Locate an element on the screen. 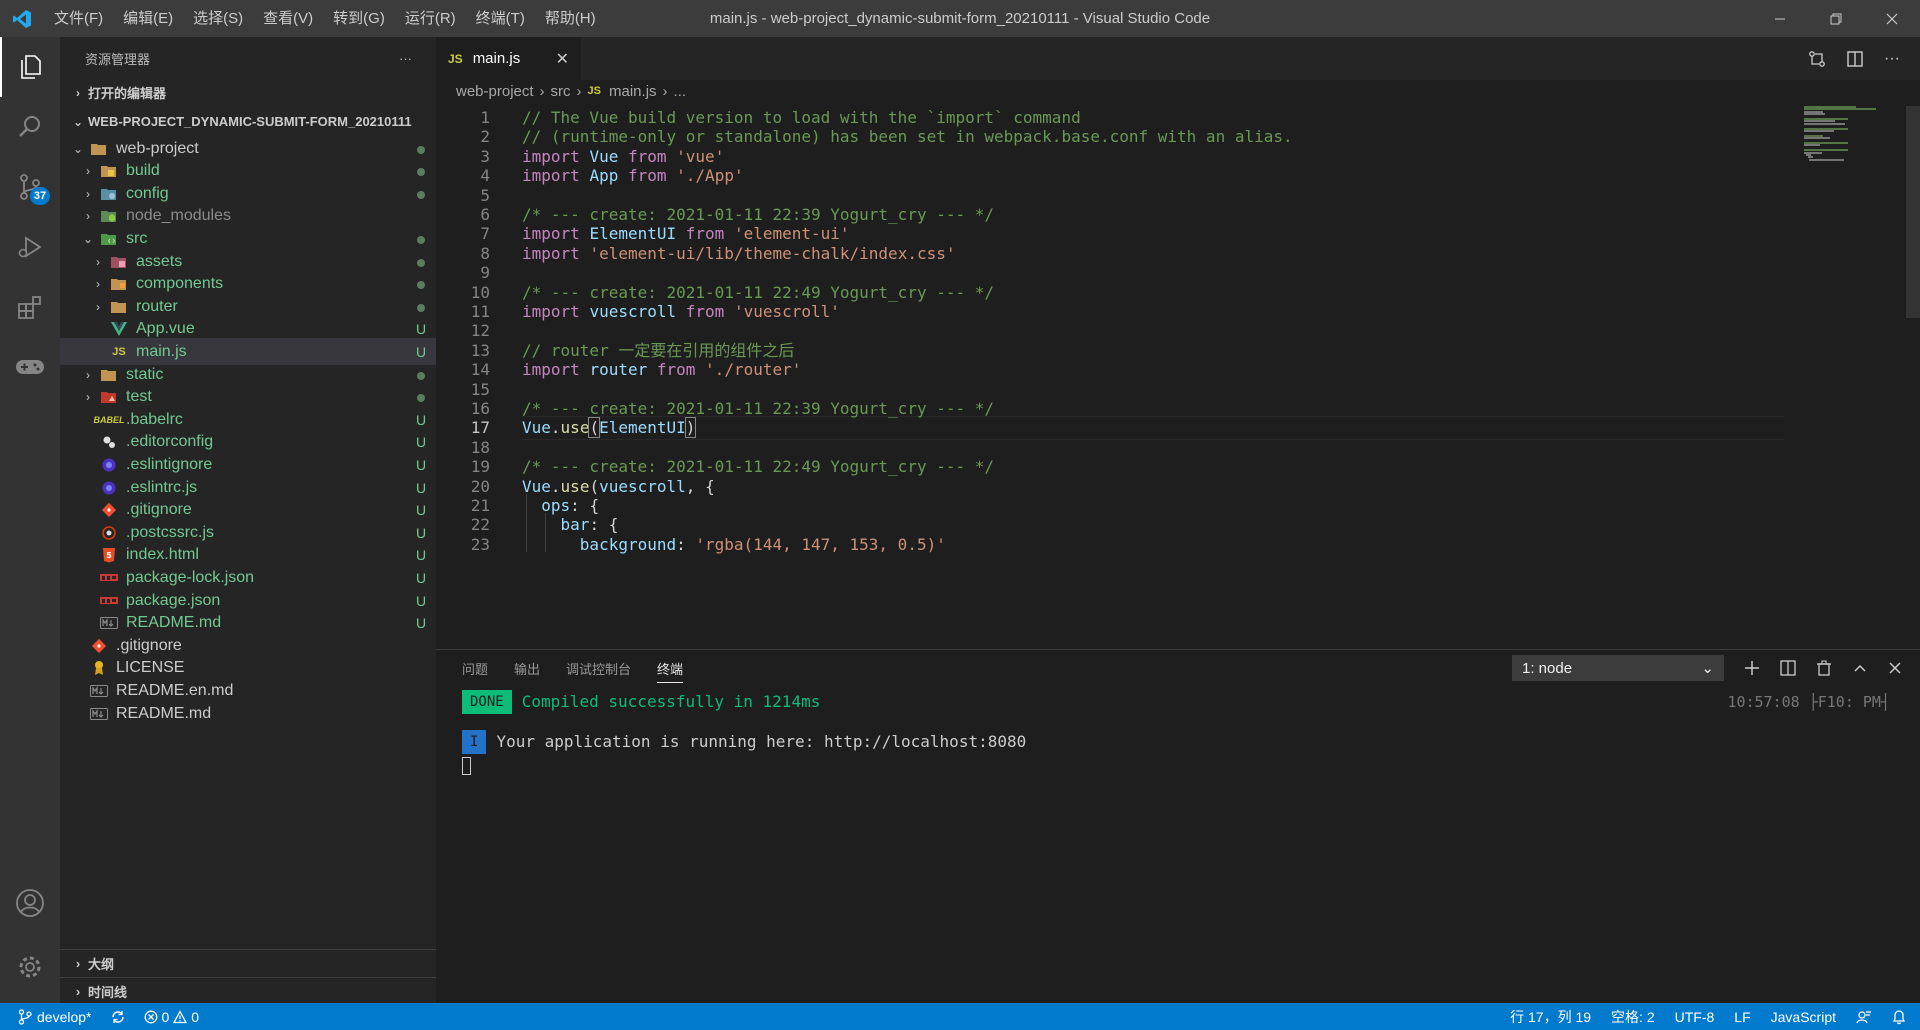 This screenshot has width=1920, height=1030. assets-folder-icon is located at coordinates (119, 262).